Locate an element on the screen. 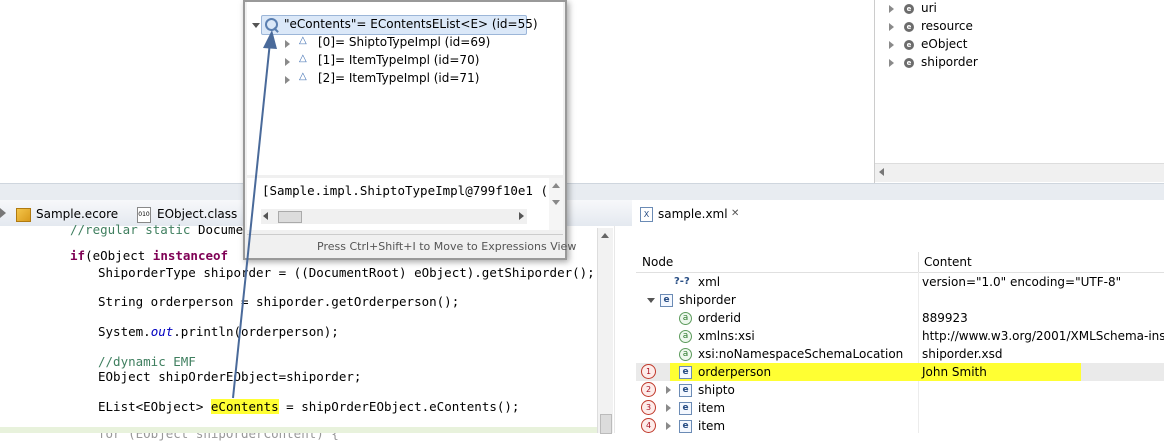 The image size is (1164, 441). arrow-head is located at coordinates (270, 39).